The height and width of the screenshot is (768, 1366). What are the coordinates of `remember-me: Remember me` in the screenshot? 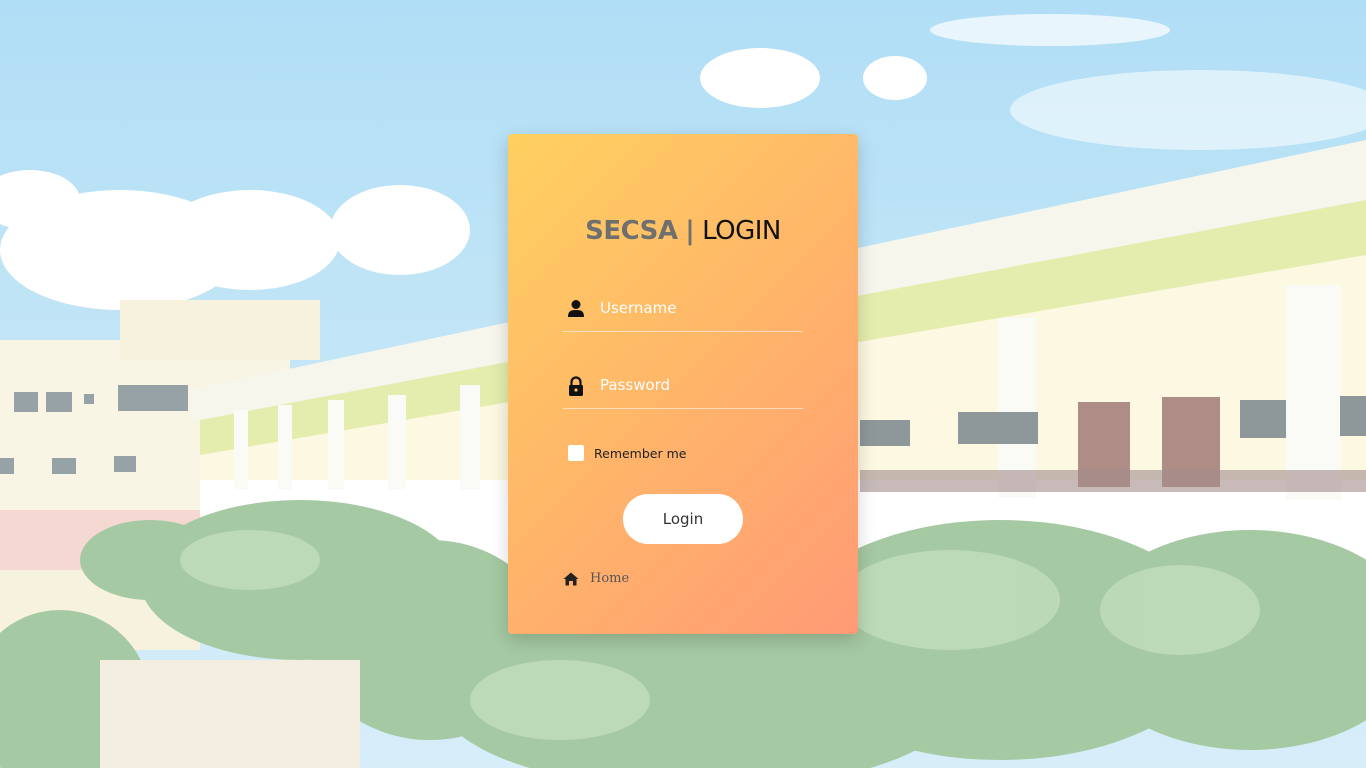 It's located at (627, 453).